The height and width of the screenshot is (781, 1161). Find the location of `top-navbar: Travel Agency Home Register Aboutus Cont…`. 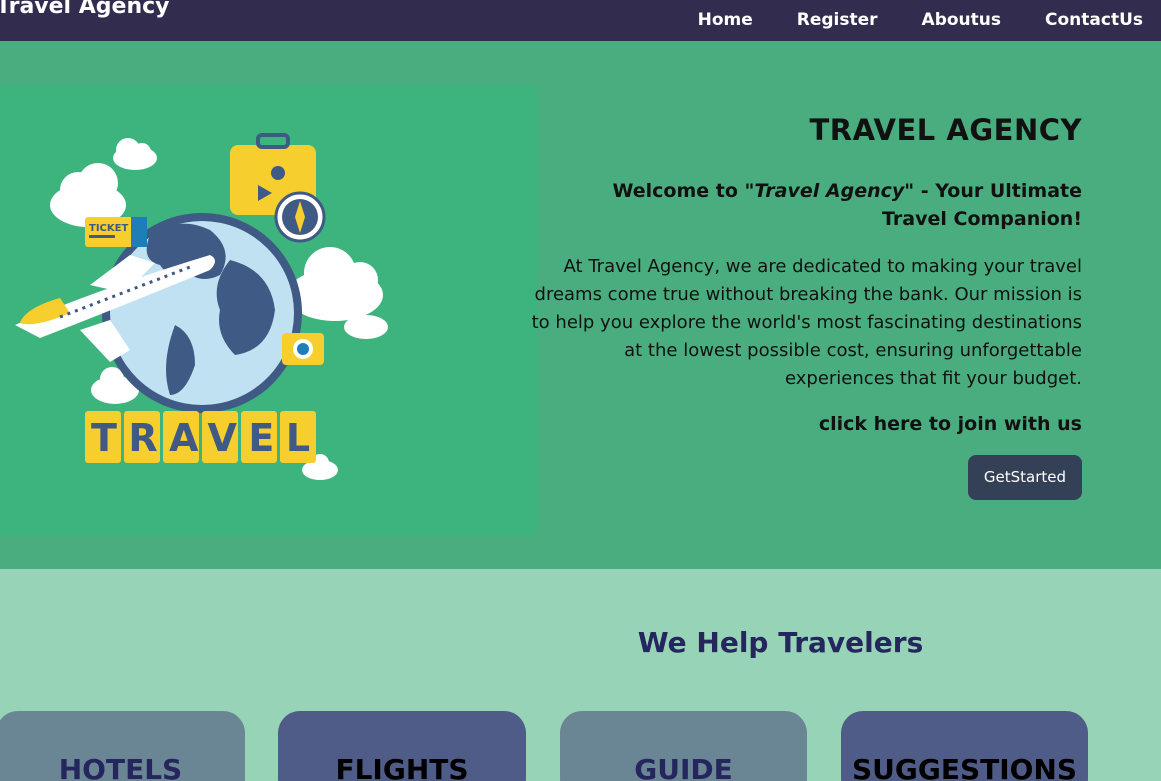

top-navbar: Travel Agency Home Register Aboutus Cont… is located at coordinates (580, 20).